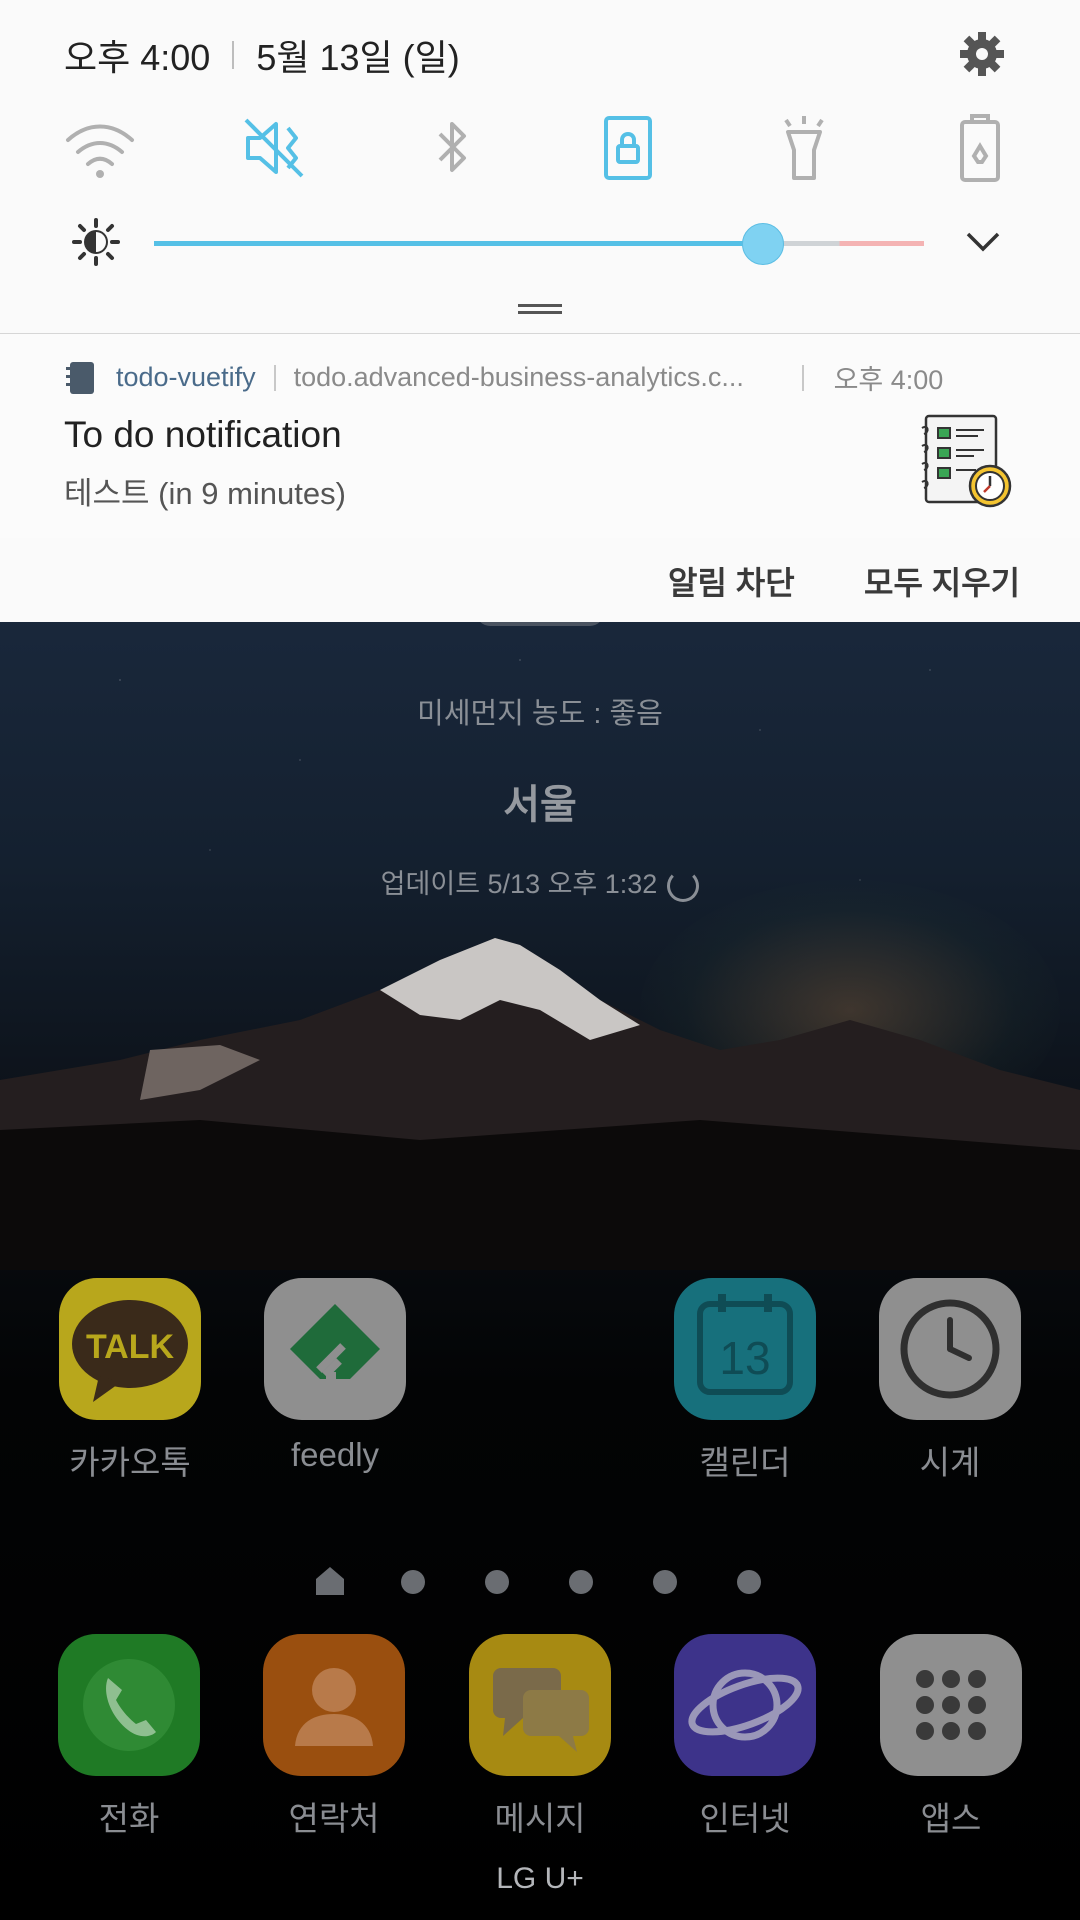  Describe the element at coordinates (628, 148) in the screenshot. I see `rotation-lock-icon` at that location.